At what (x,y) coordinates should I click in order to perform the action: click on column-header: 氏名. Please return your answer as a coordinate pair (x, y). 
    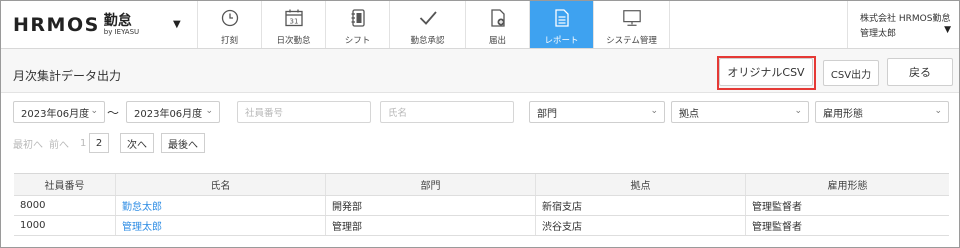
    Looking at the image, I should click on (220, 184).